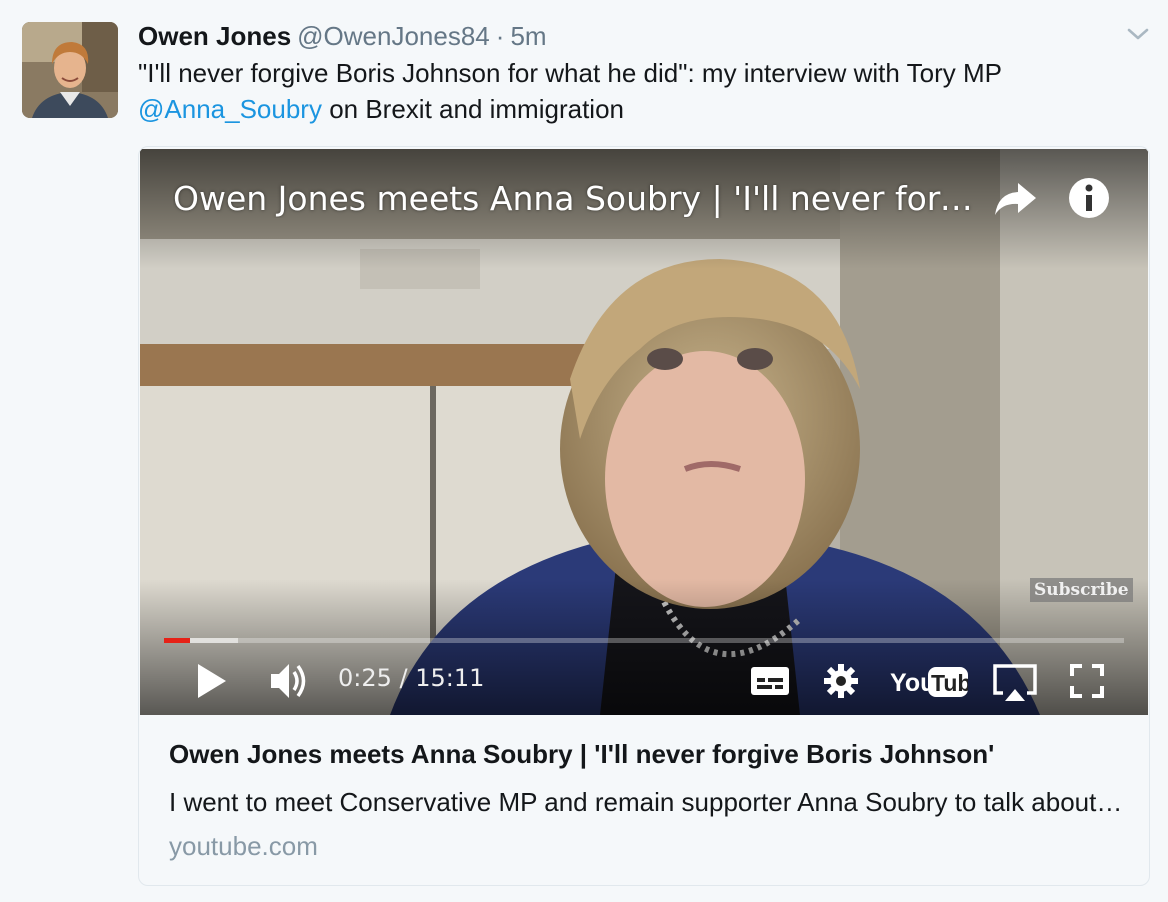 The width and height of the screenshot is (1168, 902). Describe the element at coordinates (1087, 681) in the screenshot. I see `fullscreen-icon` at that location.